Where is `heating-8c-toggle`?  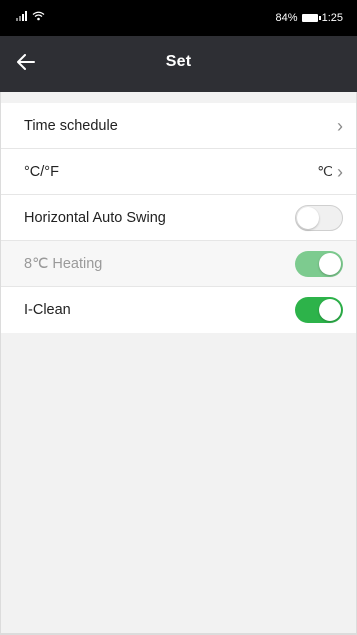 heating-8c-toggle is located at coordinates (319, 263).